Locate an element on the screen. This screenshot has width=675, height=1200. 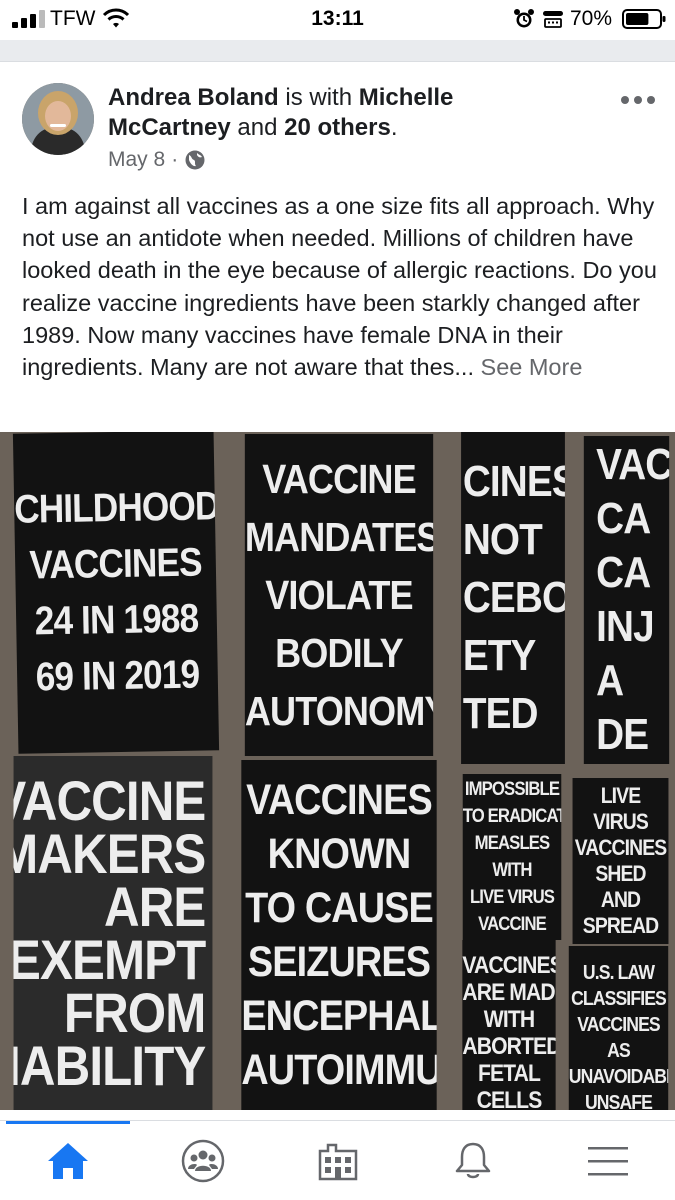
sign-line: TO CAUSE is located at coordinates (339, 908).